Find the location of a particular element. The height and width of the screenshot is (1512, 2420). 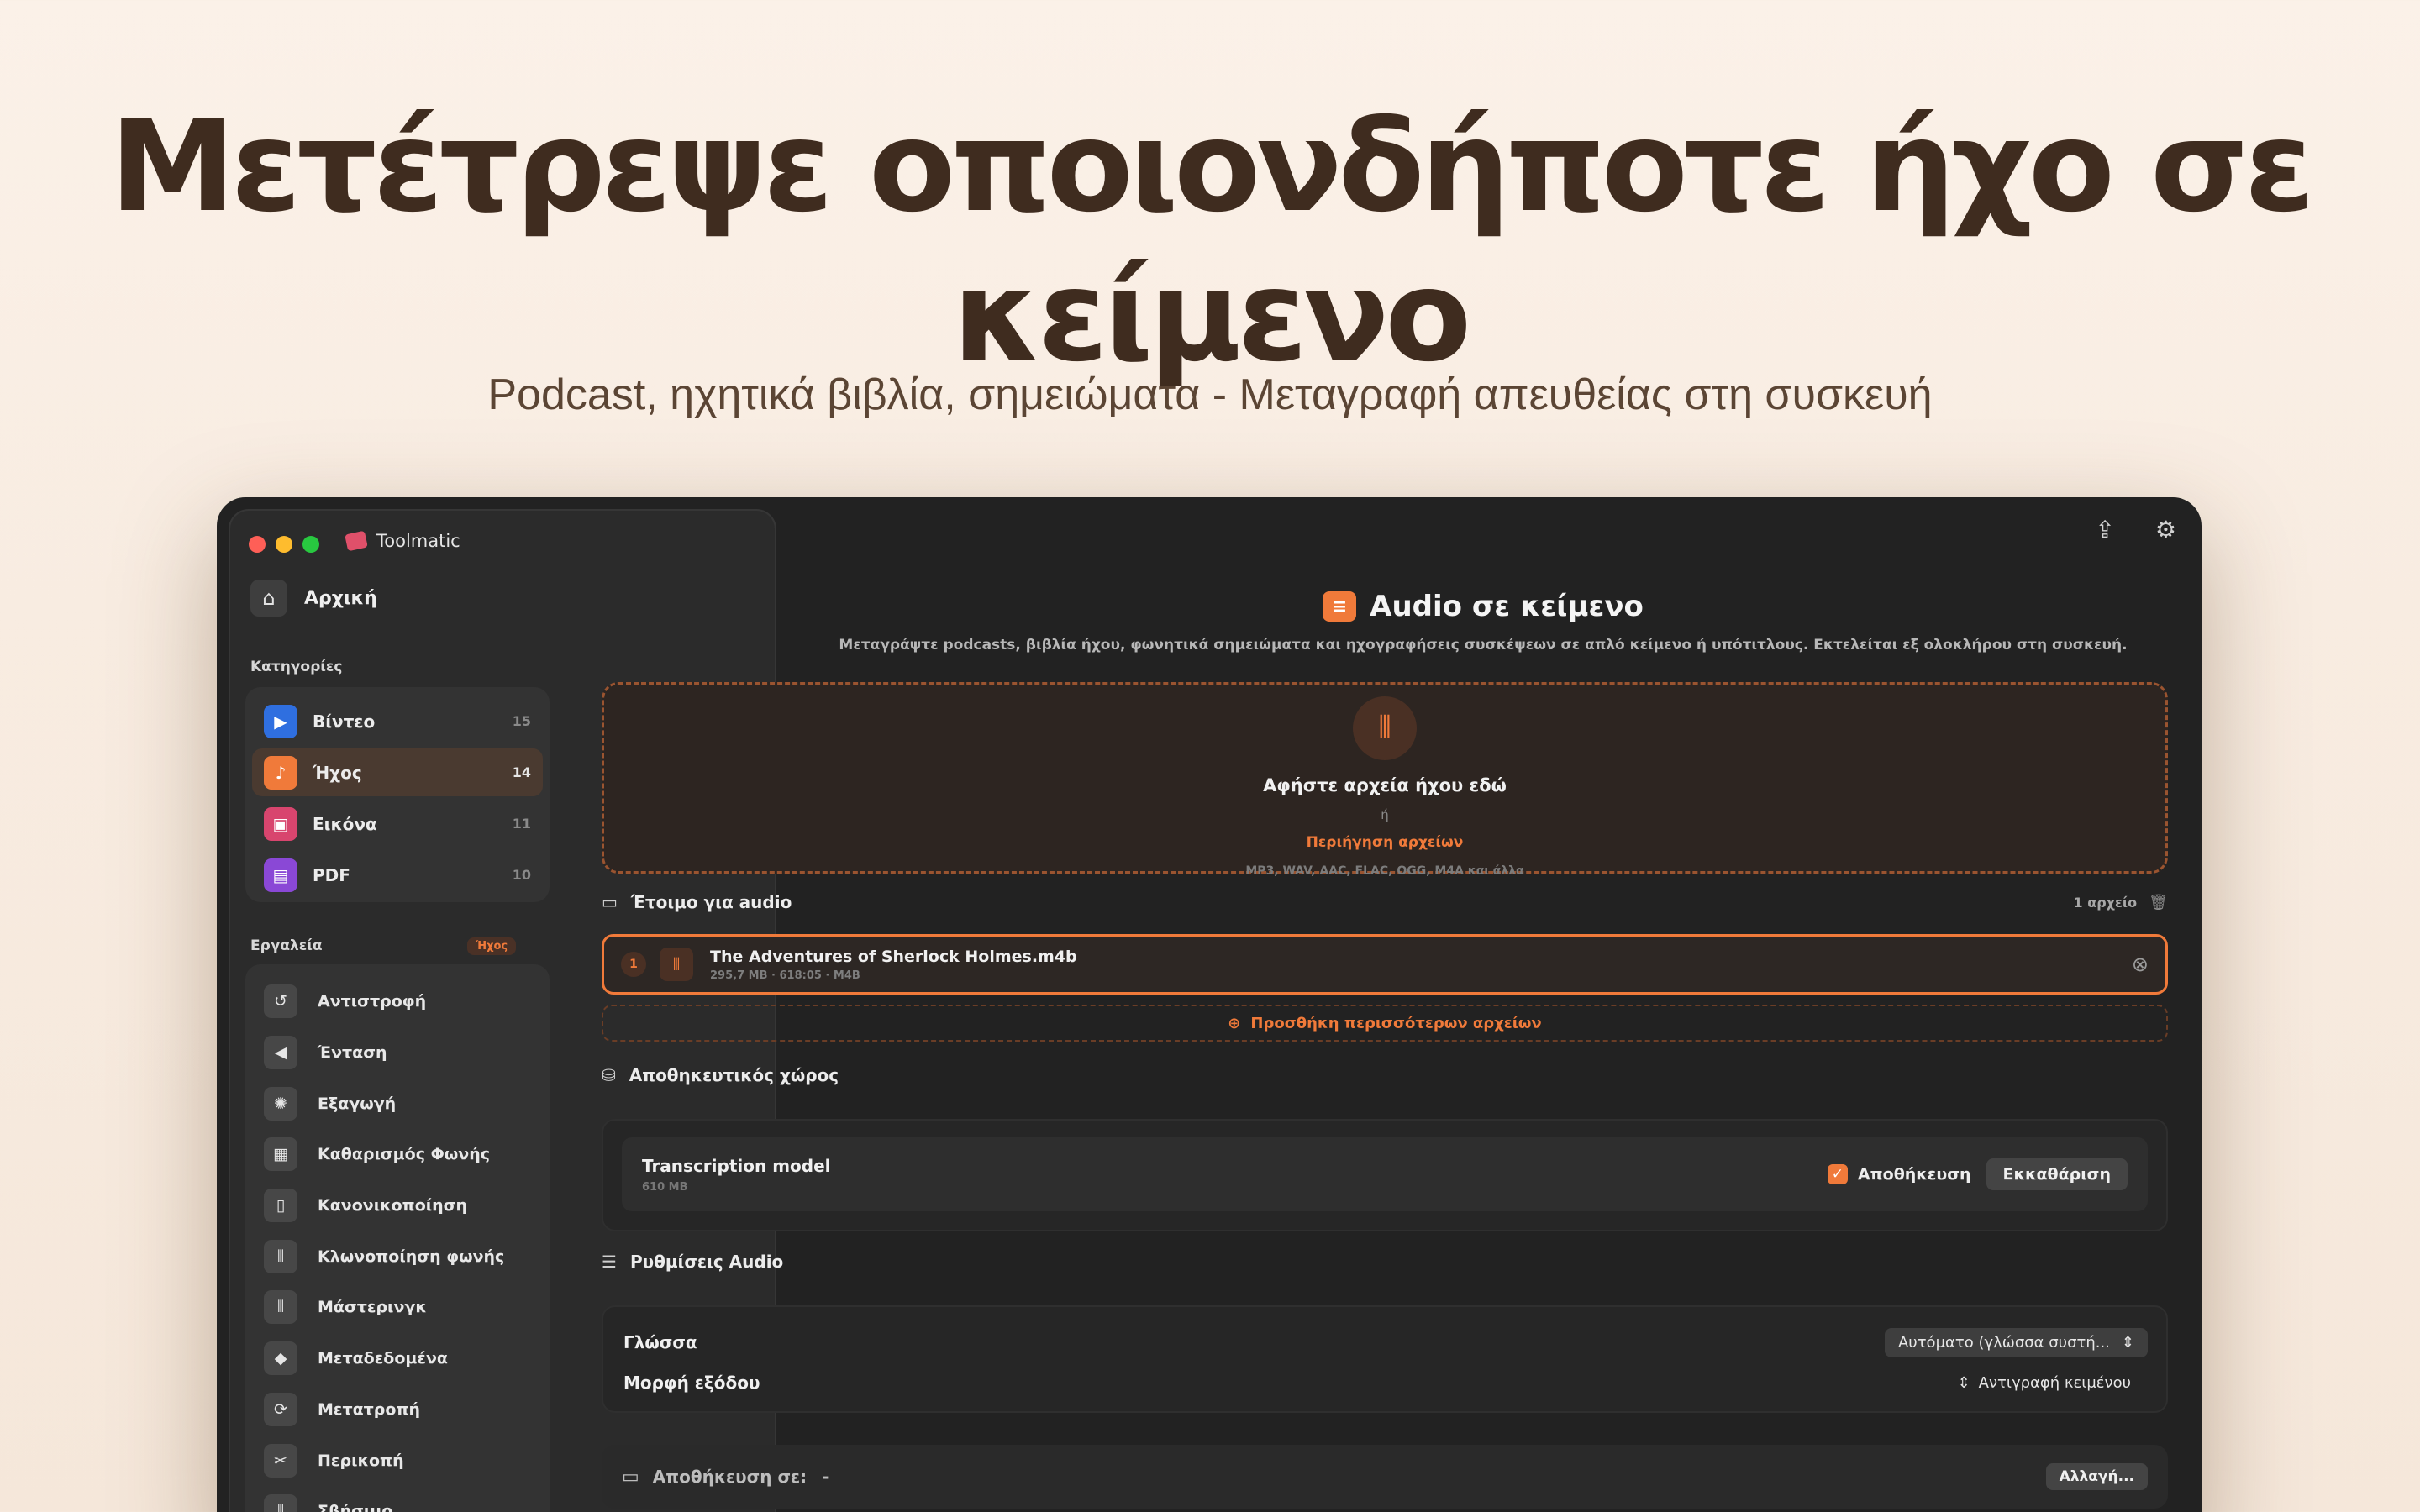

voice-clone-icon: ⦀ is located at coordinates (280, 1256).